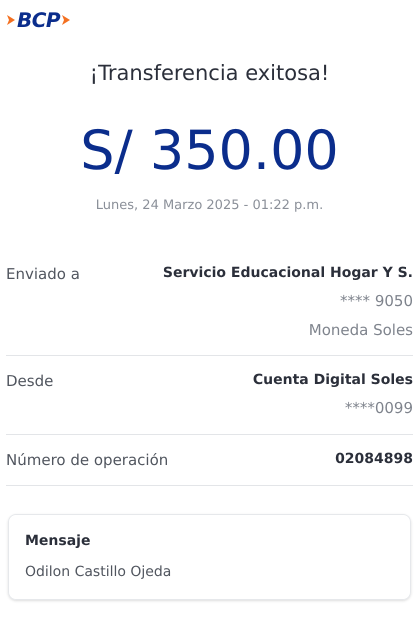  Describe the element at coordinates (287, 273) in the screenshot. I see `detail-value: Servicio Educacional Hogar Y S.` at that location.